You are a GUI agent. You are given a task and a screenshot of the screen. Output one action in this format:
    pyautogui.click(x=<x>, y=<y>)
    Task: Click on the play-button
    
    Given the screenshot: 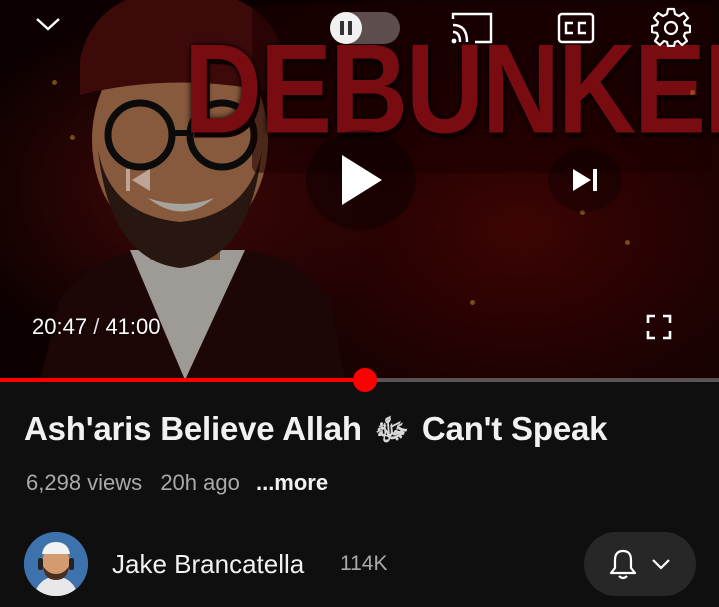 What is the action you would take?
    pyautogui.click(x=361, y=180)
    